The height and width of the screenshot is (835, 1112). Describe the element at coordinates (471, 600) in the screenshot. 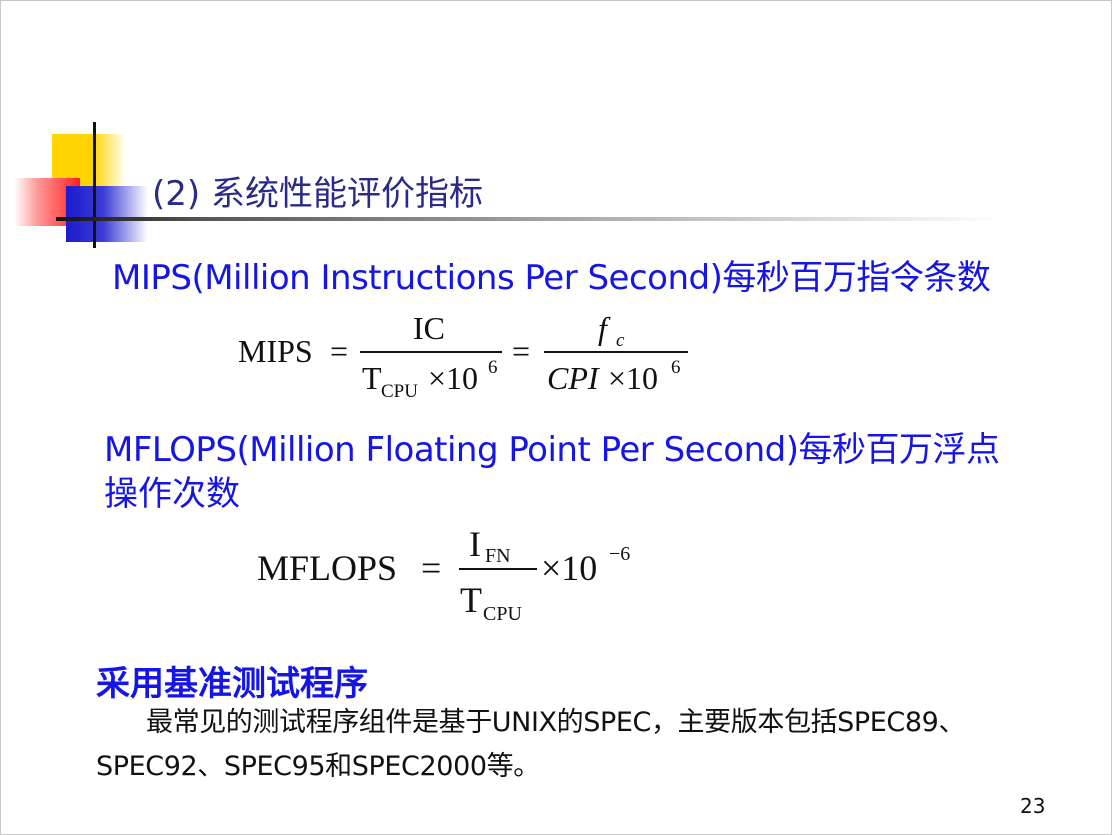

I see `mflops-den-t: T` at that location.